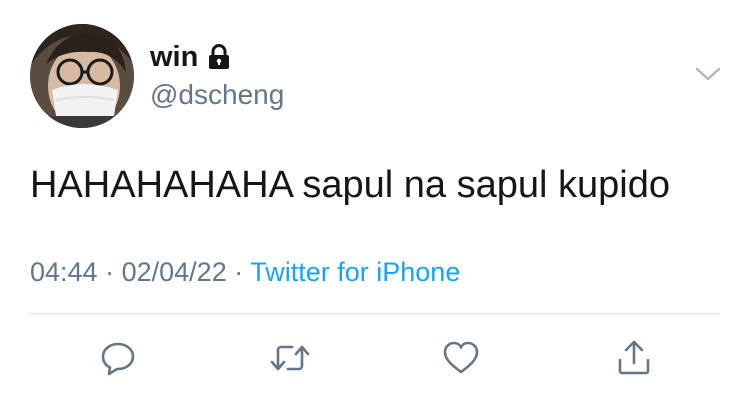 This screenshot has width=750, height=401. What do you see at coordinates (350, 185) in the screenshot?
I see `tweet-text: HAHAHAHAHA sapul na sapul kupido` at bounding box center [350, 185].